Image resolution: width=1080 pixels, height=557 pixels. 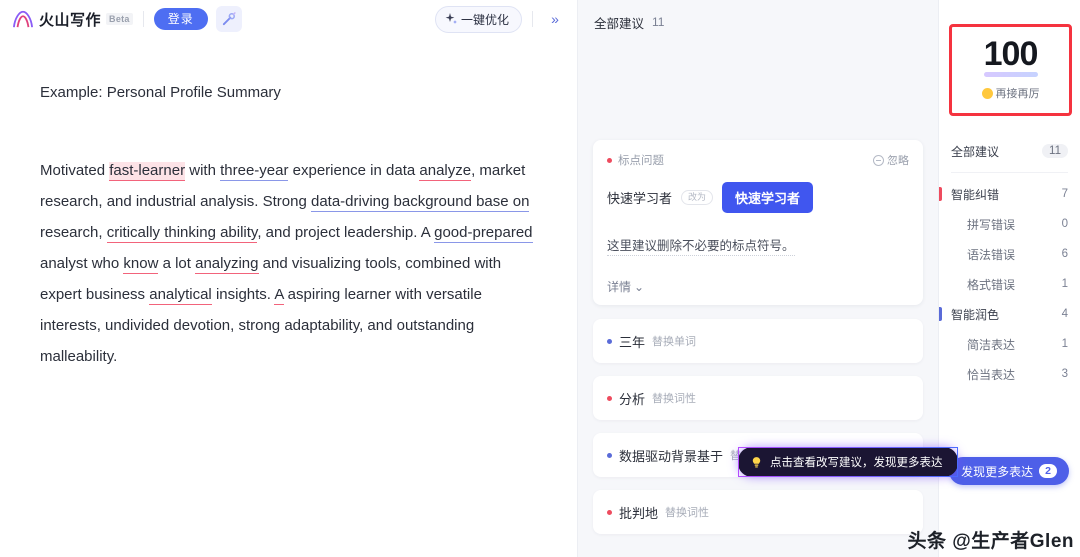 What do you see at coordinates (1064, 314) in the screenshot?
I see `nav-count: 4` at bounding box center [1064, 314].